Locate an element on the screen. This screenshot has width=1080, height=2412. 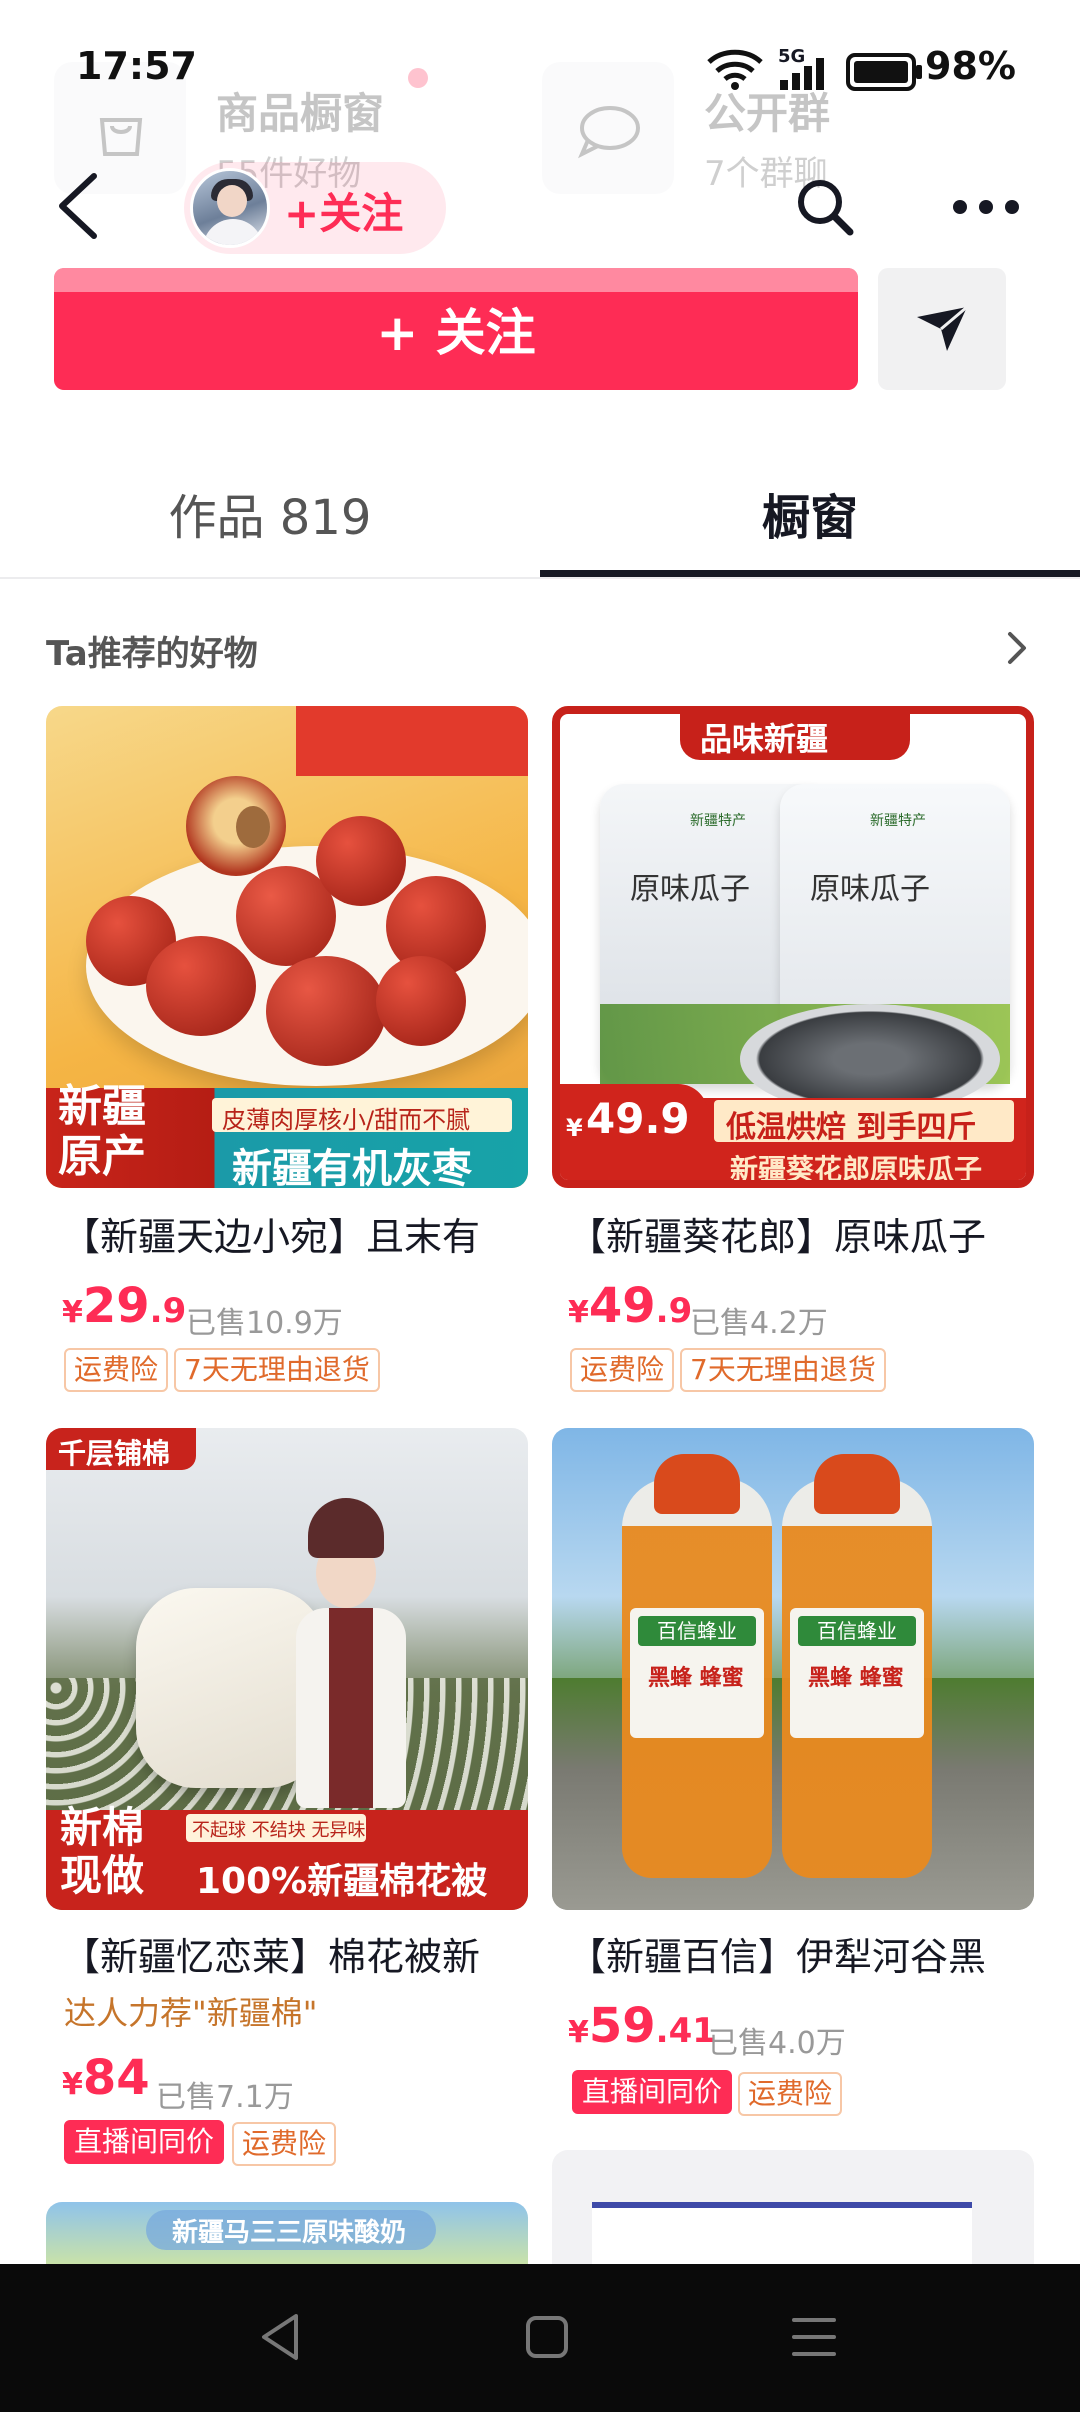
image-band-text: 新疆葵花郎原味瓜子 is located at coordinates (856, 1169).